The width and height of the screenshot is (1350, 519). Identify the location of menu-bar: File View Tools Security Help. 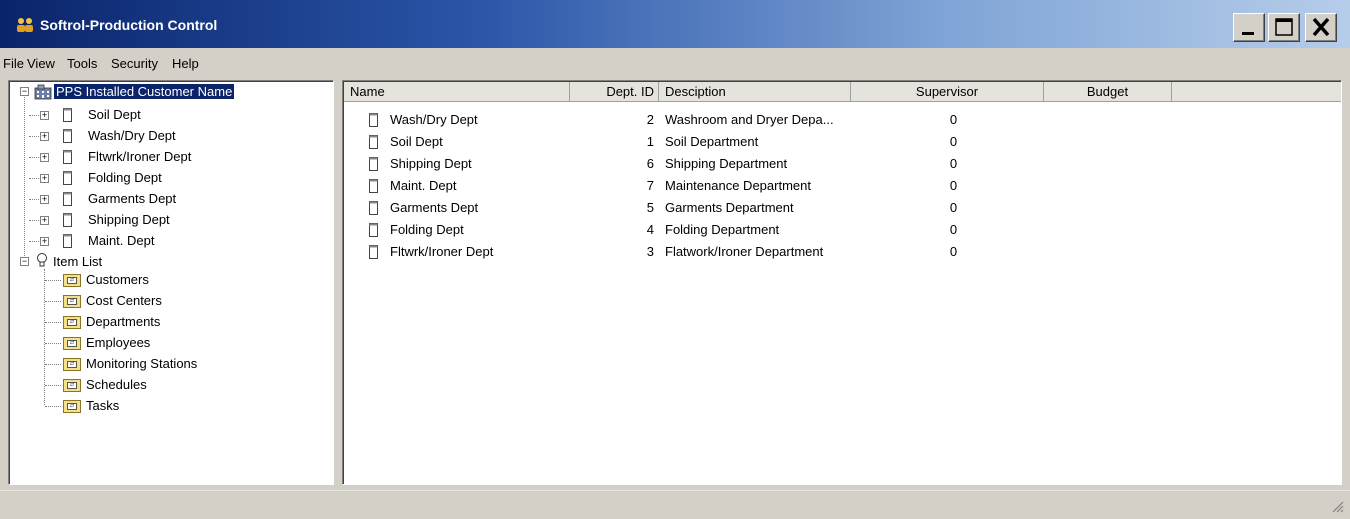
(675, 63).